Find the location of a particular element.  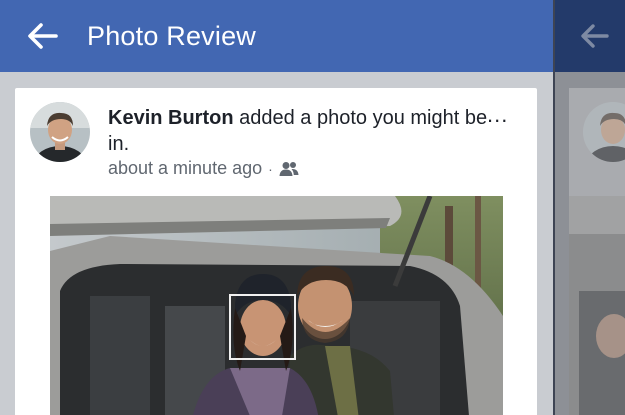

author-name: Kevin Burton is located at coordinates (171, 118).